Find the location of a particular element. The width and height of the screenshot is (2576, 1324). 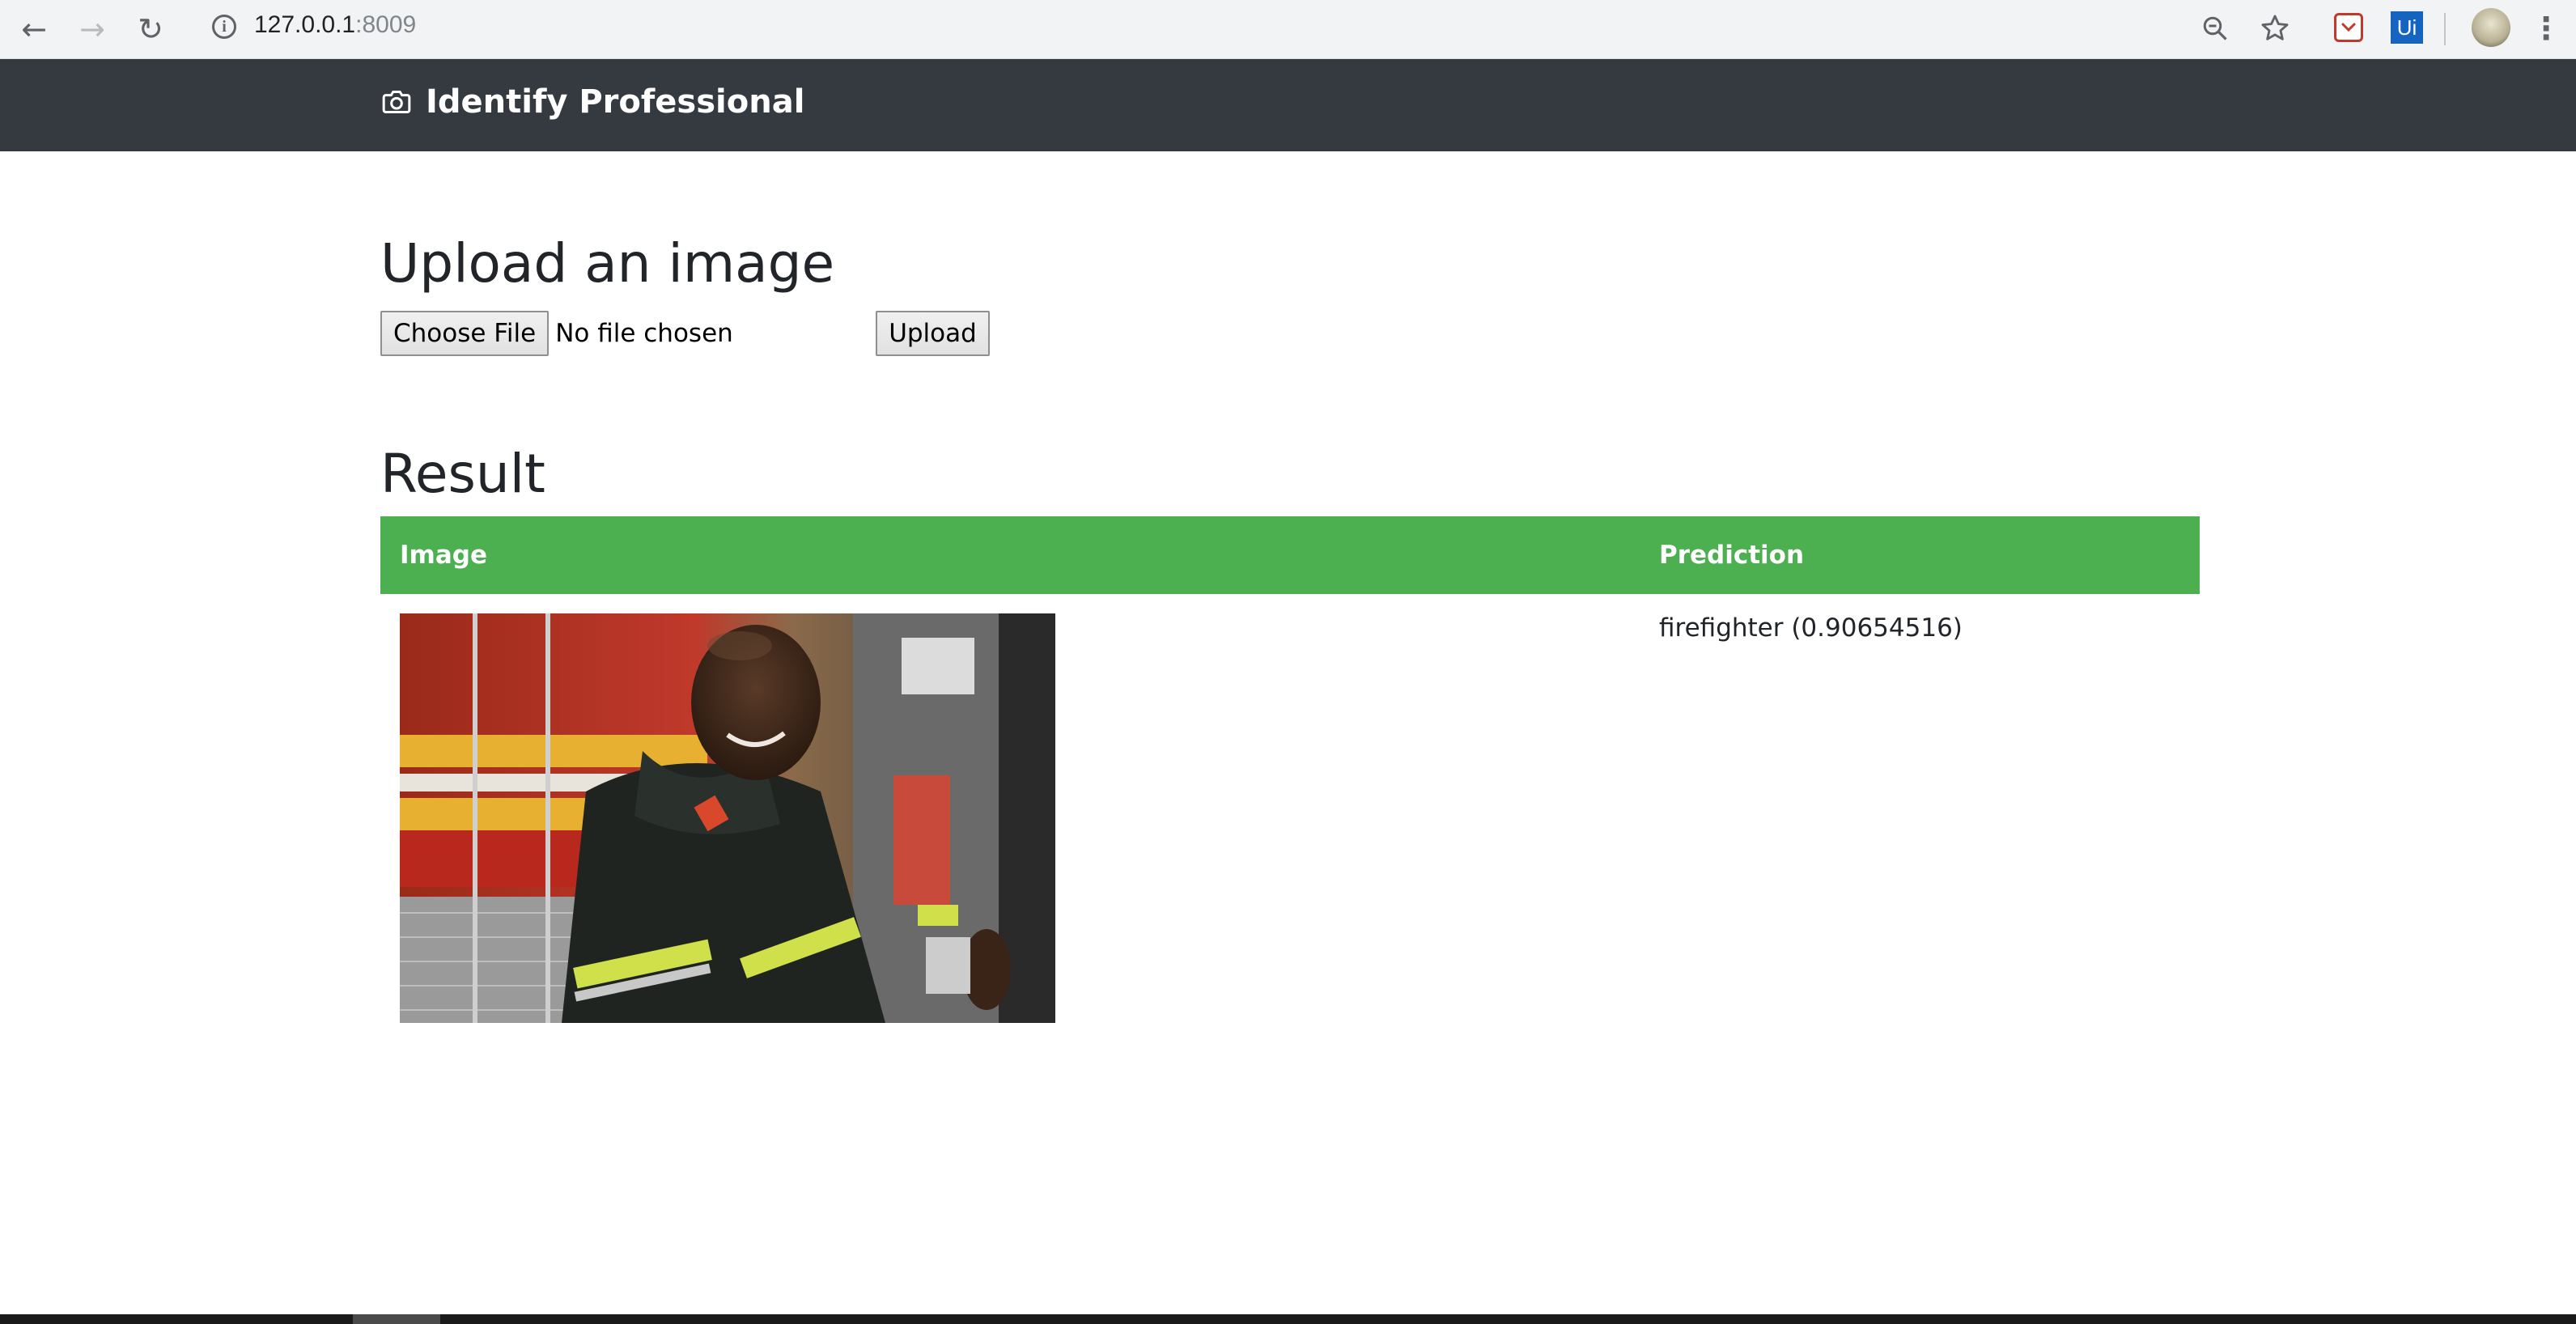

upload-form: Choose File No file chosen Upload is located at coordinates (685, 333).